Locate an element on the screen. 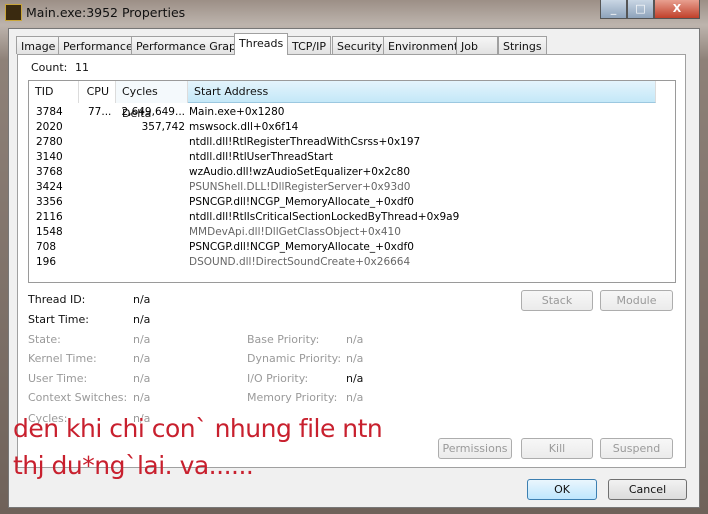  count-label: Count: is located at coordinates (49, 67).